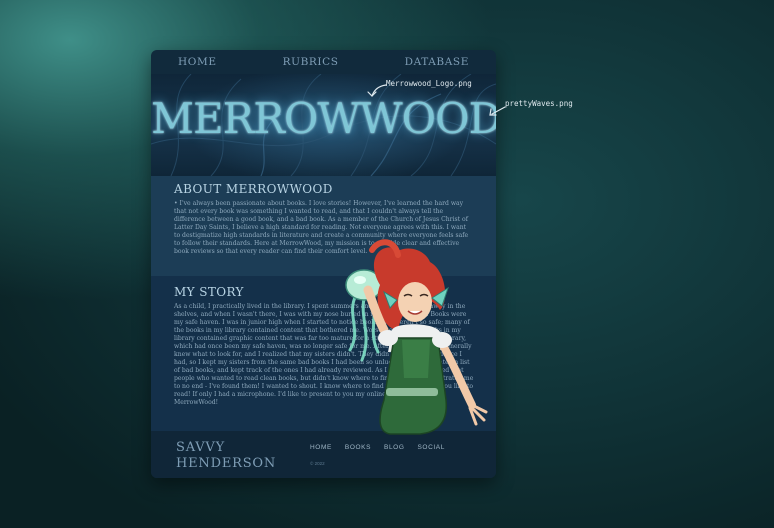 This screenshot has width=774, height=528. Describe the element at coordinates (416, 337) in the screenshot. I see `mermaid-character-illustration` at that location.